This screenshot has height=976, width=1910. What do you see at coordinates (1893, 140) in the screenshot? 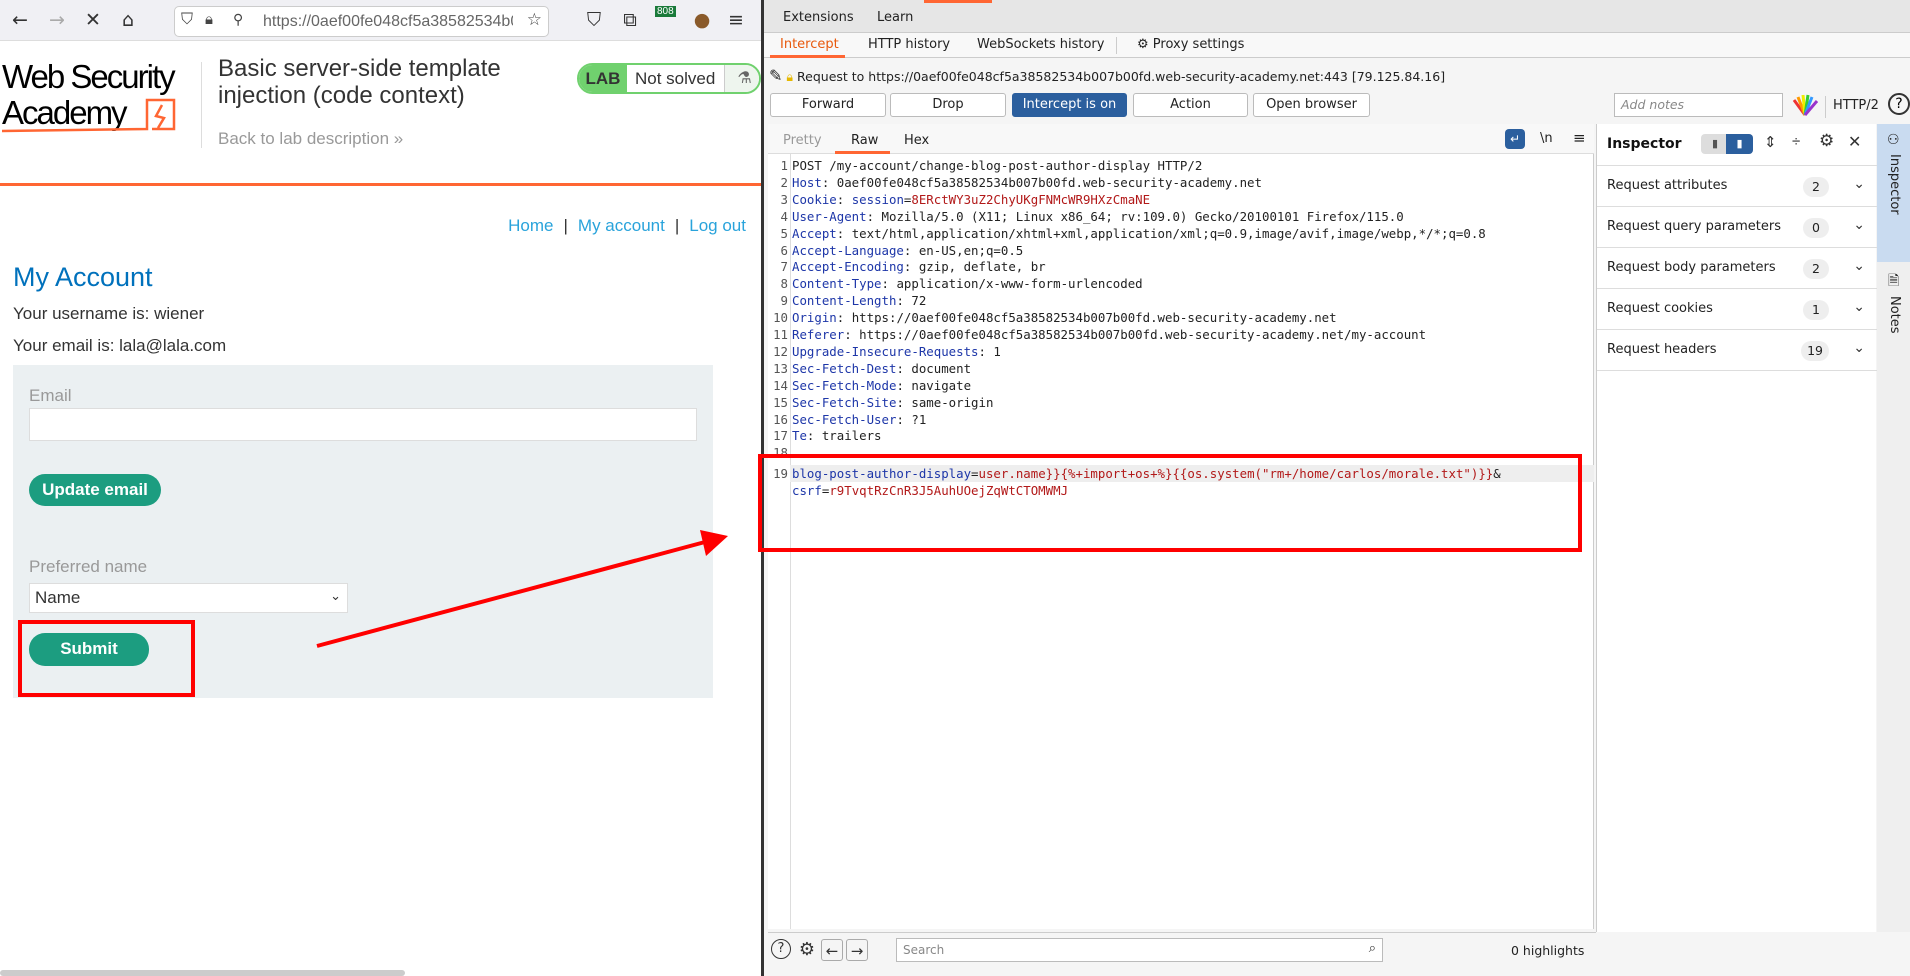
I see `inspector-glasses-icon: ⚇` at bounding box center [1893, 140].